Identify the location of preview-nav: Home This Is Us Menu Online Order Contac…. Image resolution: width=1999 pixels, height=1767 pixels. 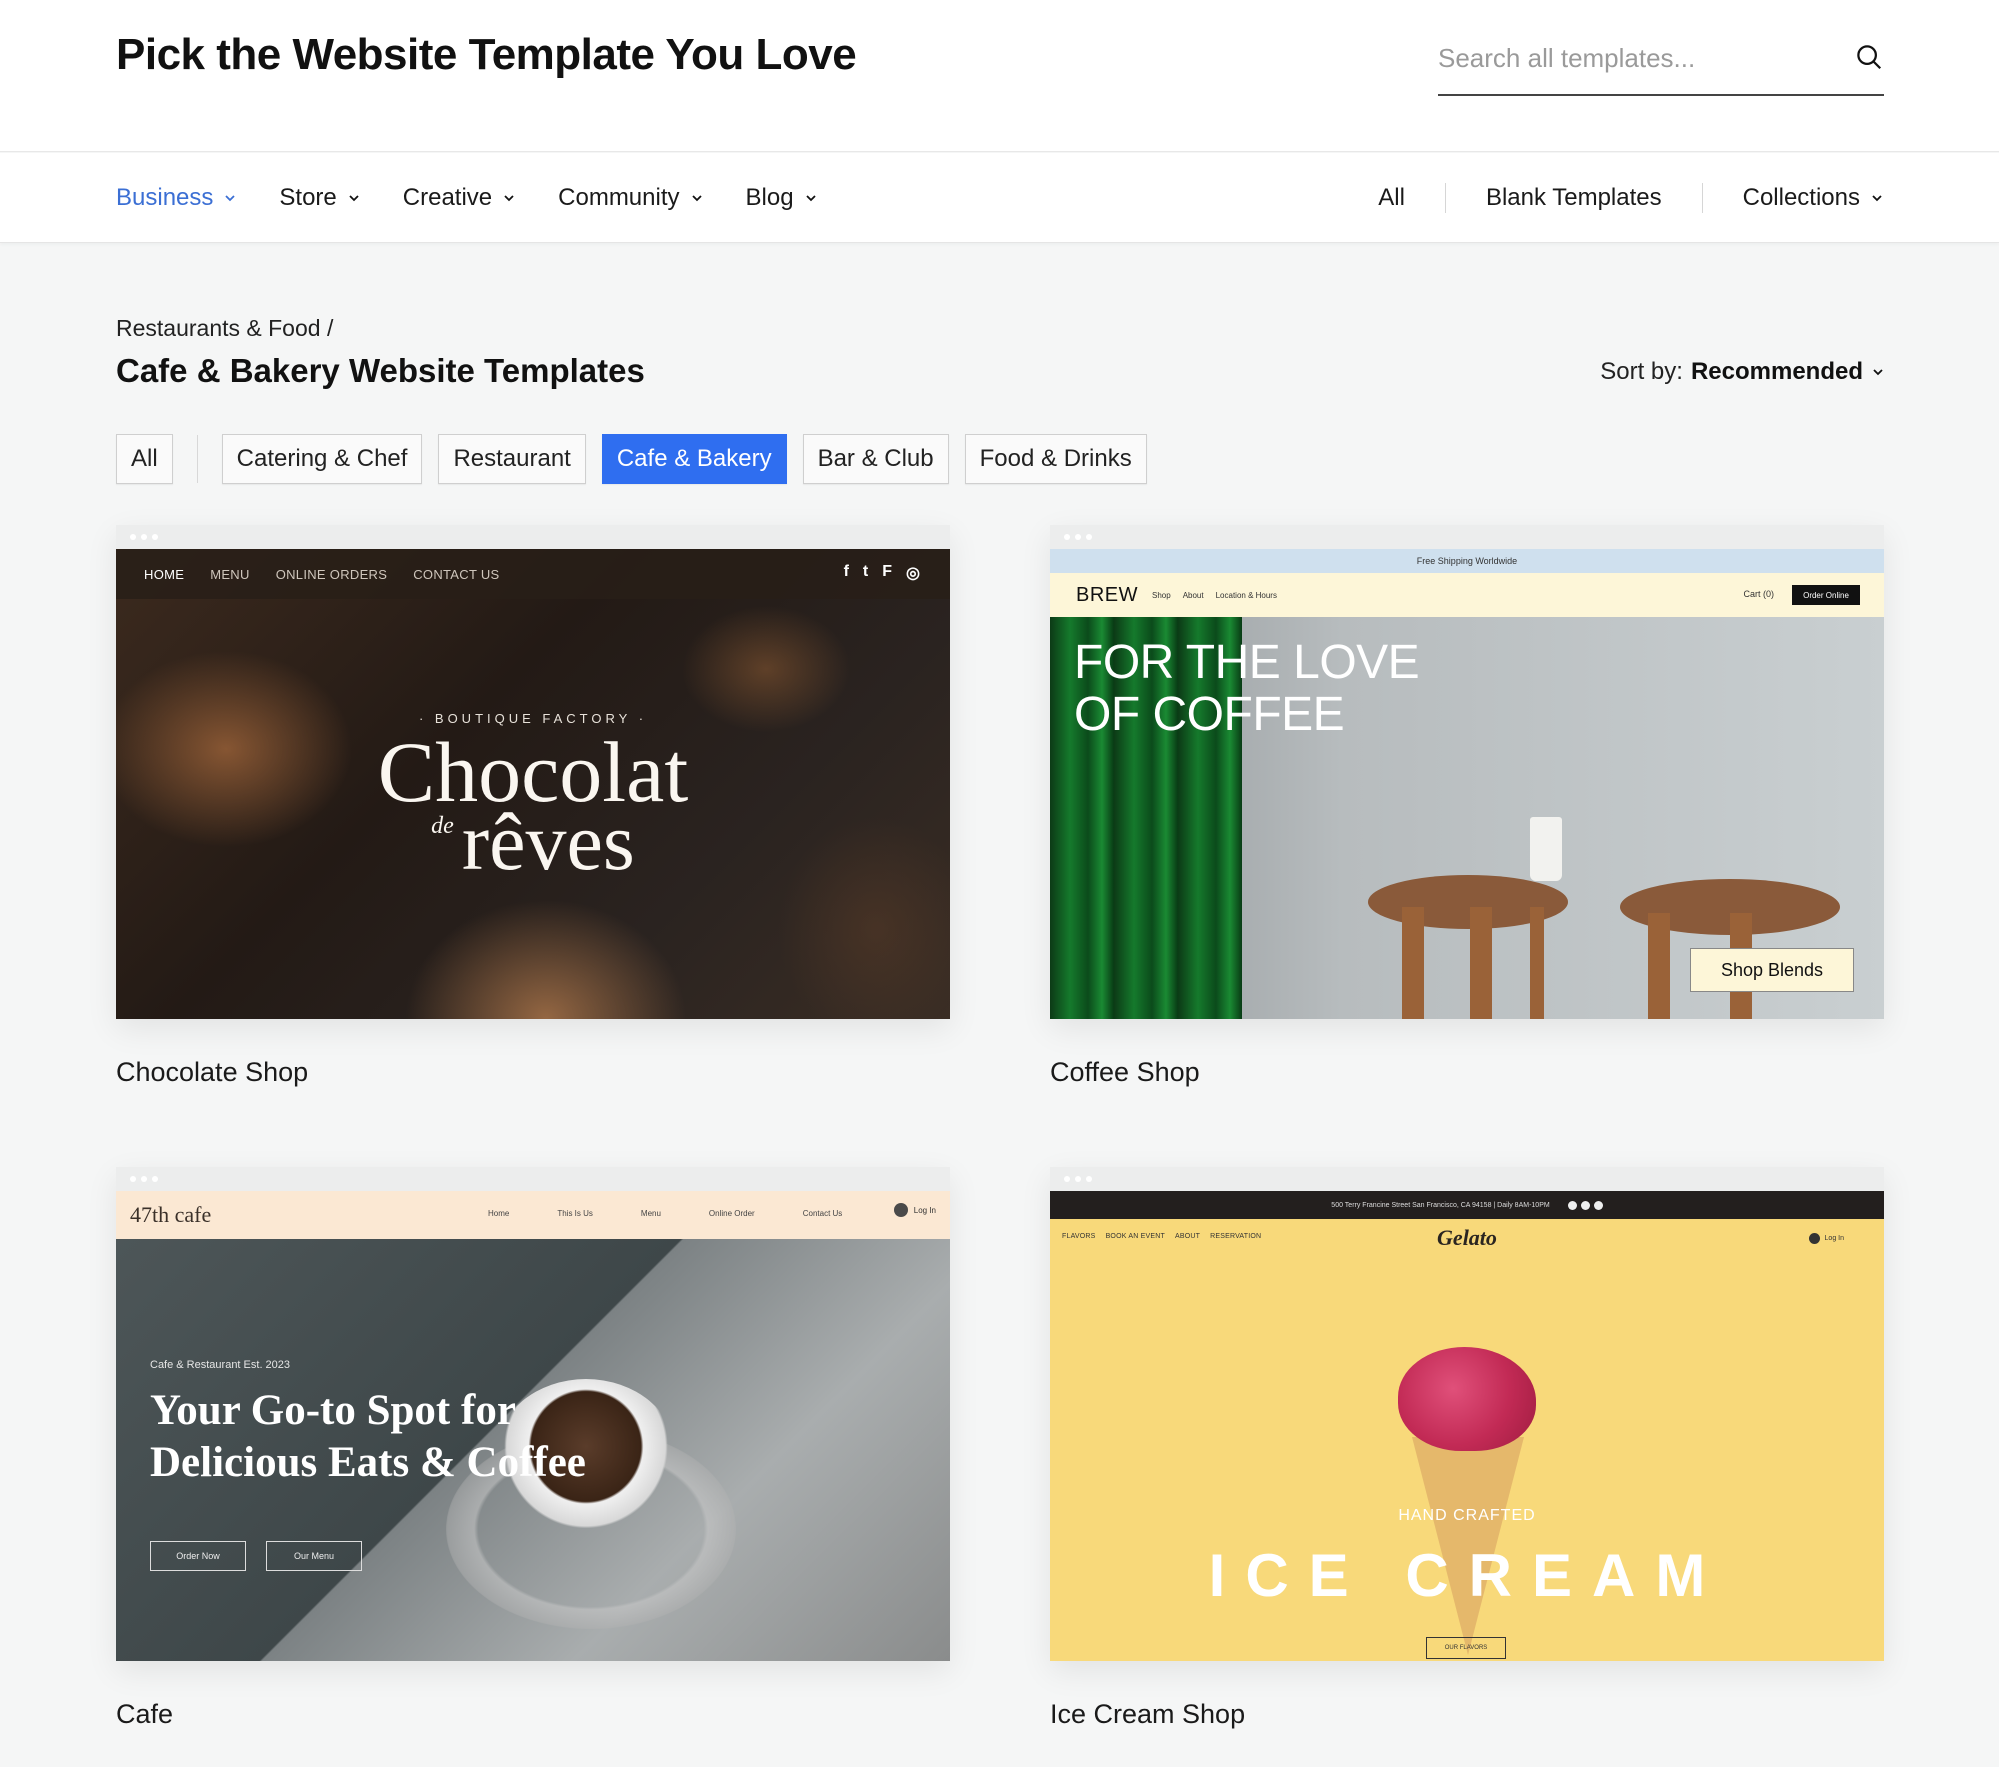
(665, 1213).